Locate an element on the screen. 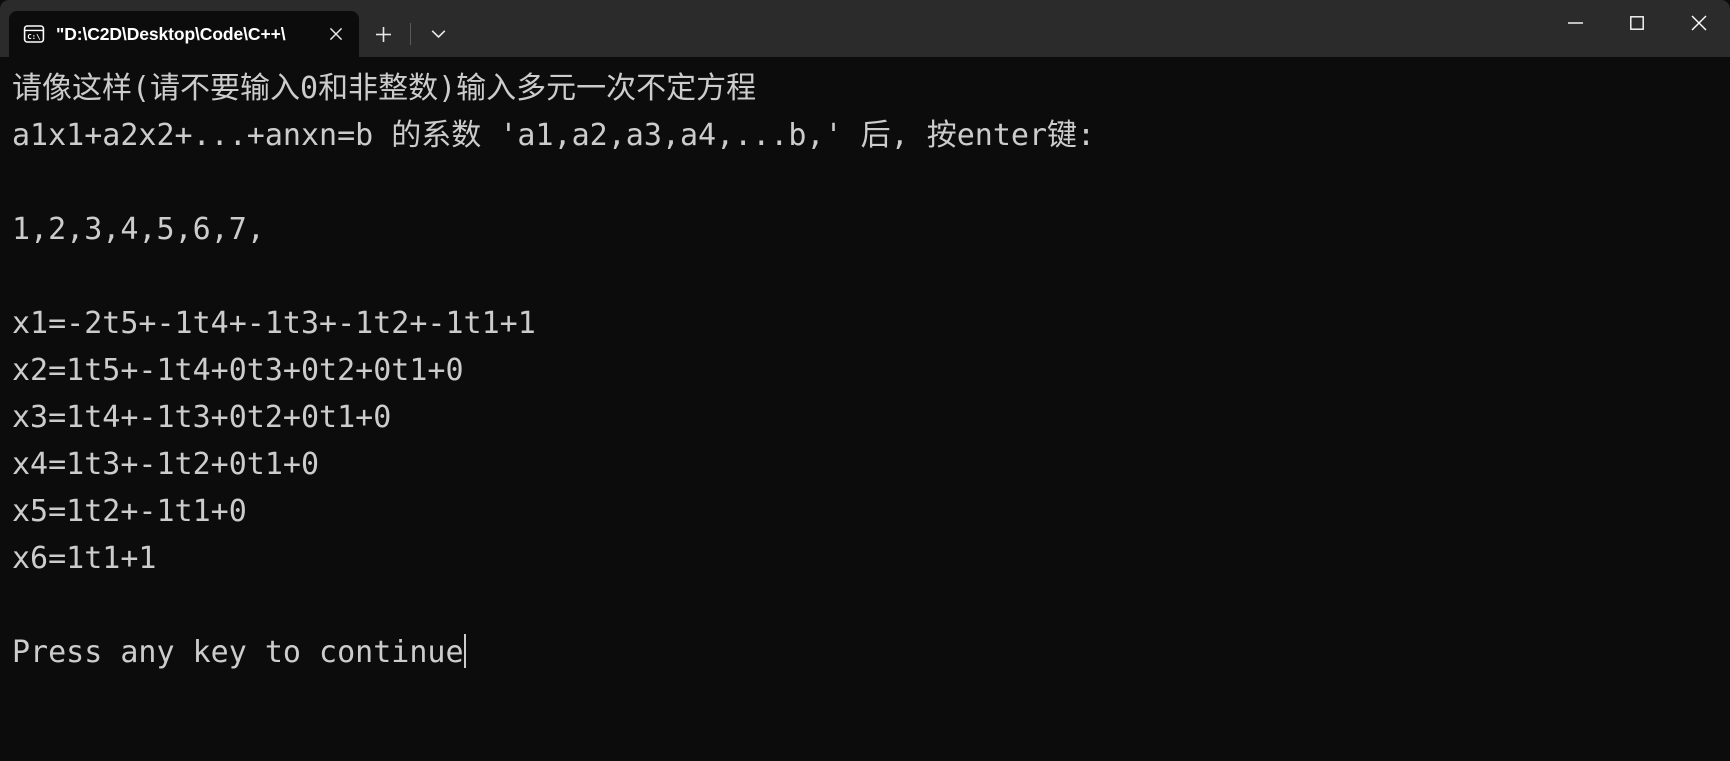 Image resolution: width=1730 pixels, height=761 pixels. window-titlebar: C:\ "D:\C2D\Desktop\Code\C++\ is located at coordinates (865, 28).